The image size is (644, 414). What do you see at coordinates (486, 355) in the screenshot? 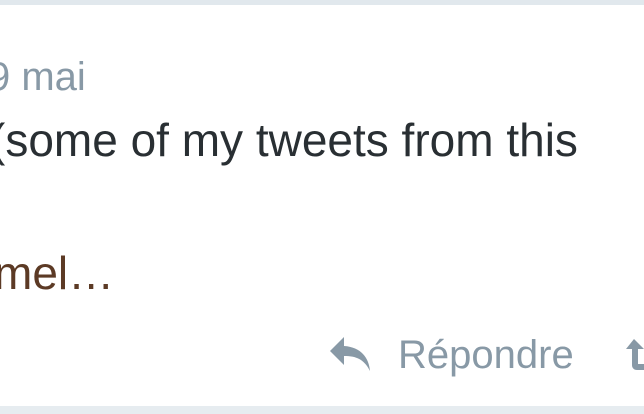
I see `reply-label: Répondre` at bounding box center [486, 355].